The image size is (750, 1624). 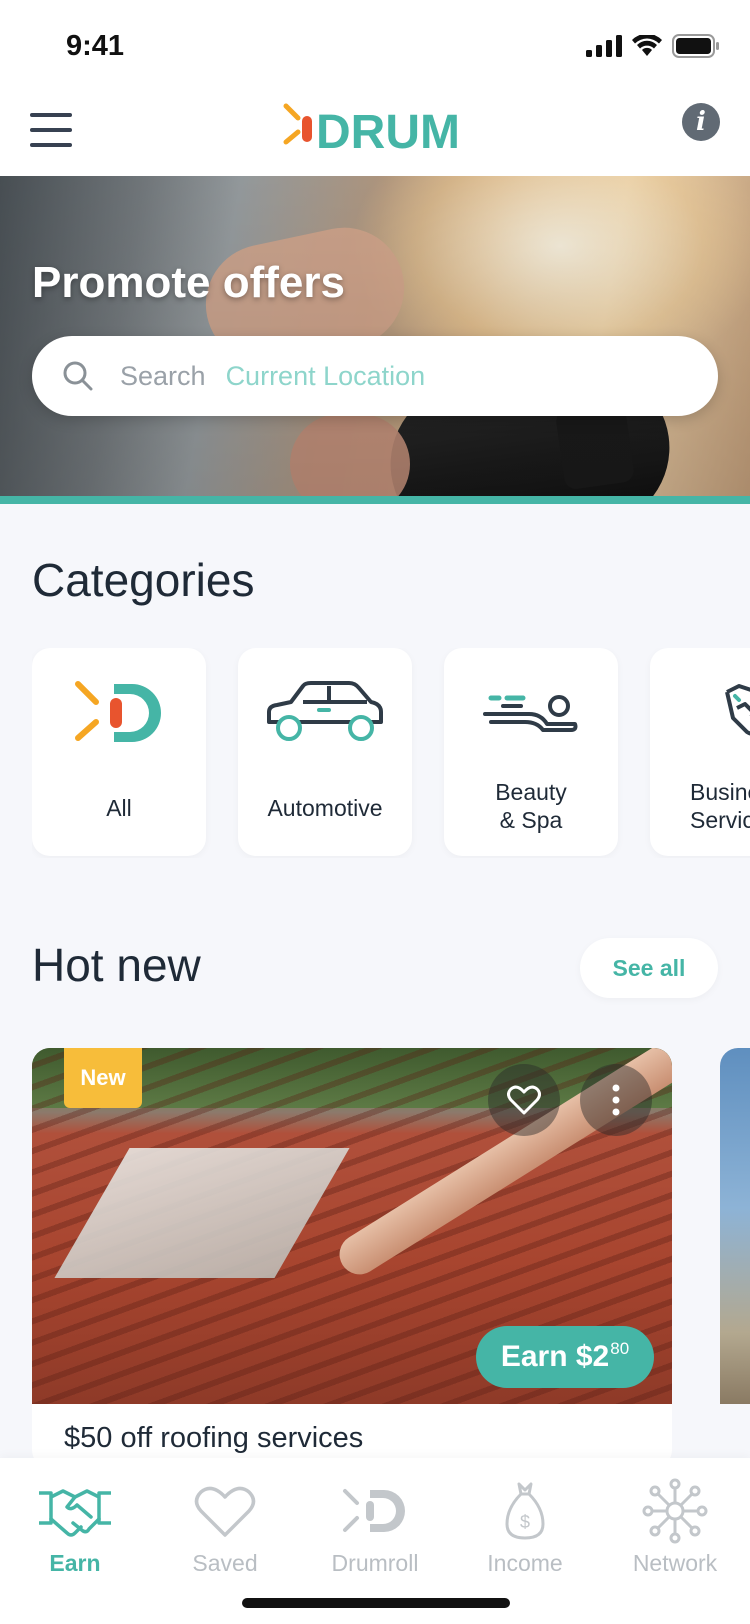 I want to click on category-label-line2: Services, so click(x=720, y=820).